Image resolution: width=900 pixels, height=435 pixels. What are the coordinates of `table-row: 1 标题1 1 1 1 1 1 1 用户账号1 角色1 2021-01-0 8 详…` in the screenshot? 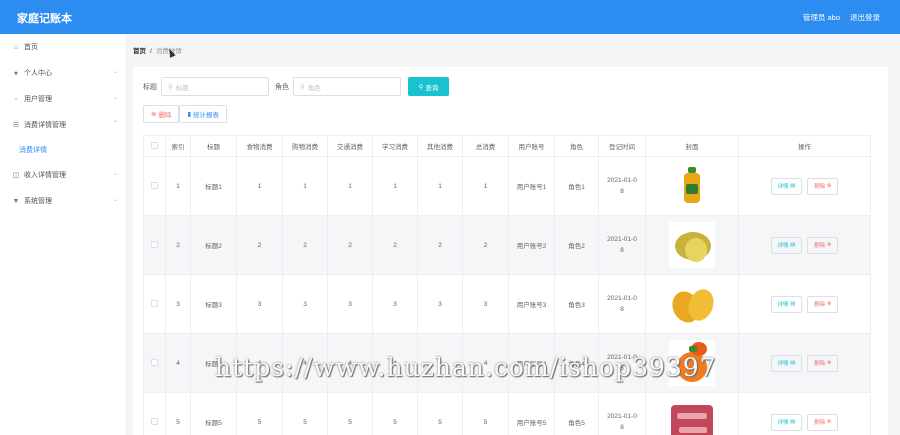 It's located at (507, 186).